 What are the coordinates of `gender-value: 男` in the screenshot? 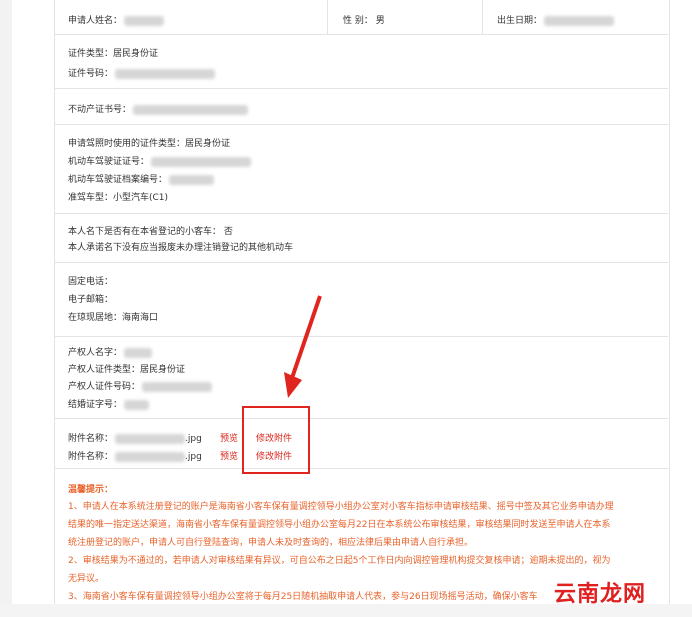 It's located at (380, 21).